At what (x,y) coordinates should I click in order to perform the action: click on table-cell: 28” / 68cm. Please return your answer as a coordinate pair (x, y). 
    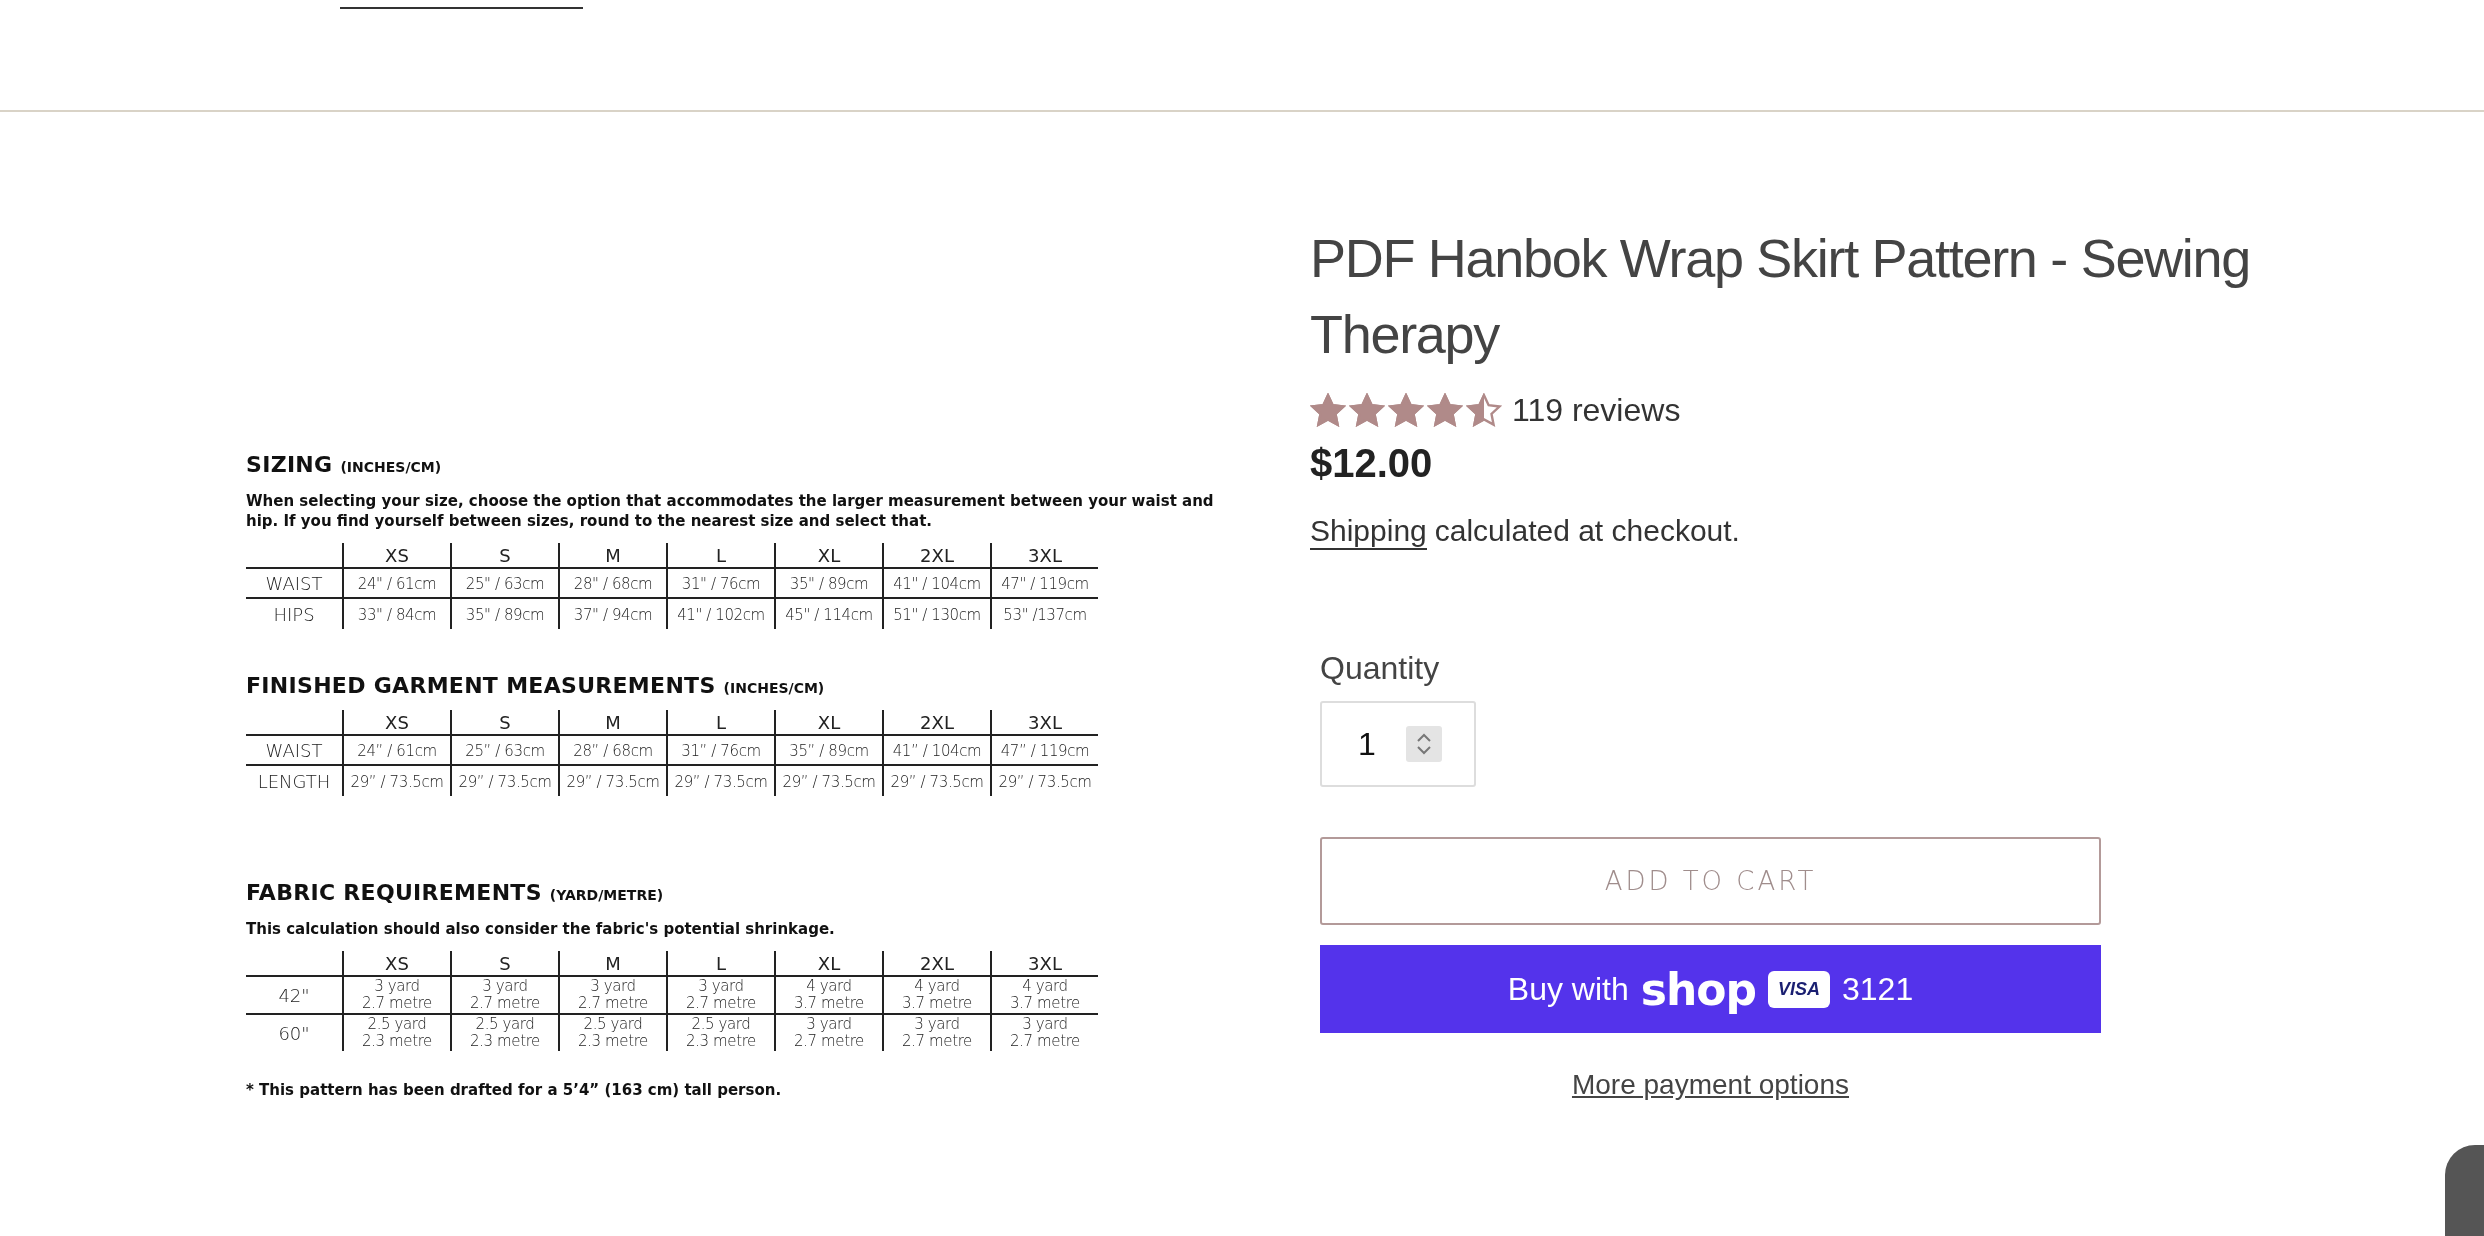
    Looking at the image, I should click on (613, 751).